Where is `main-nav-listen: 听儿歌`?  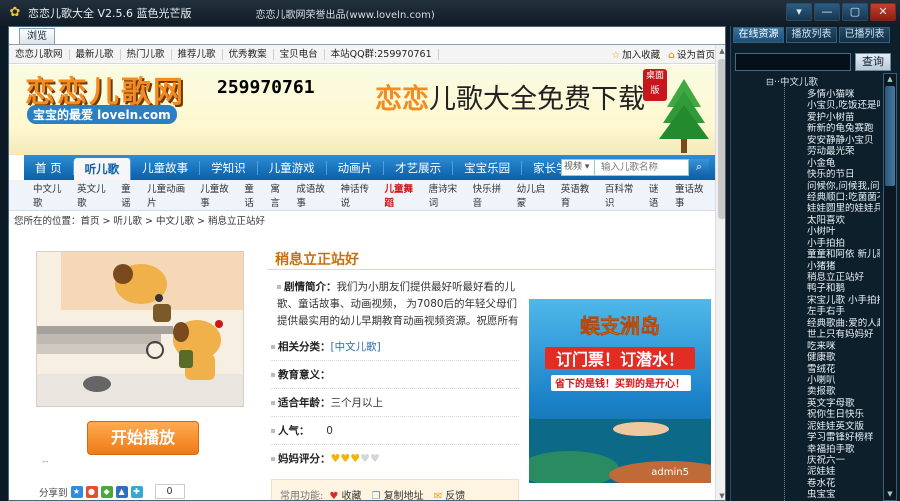
main-nav-listen: 听儿歌 is located at coordinates (102, 169).